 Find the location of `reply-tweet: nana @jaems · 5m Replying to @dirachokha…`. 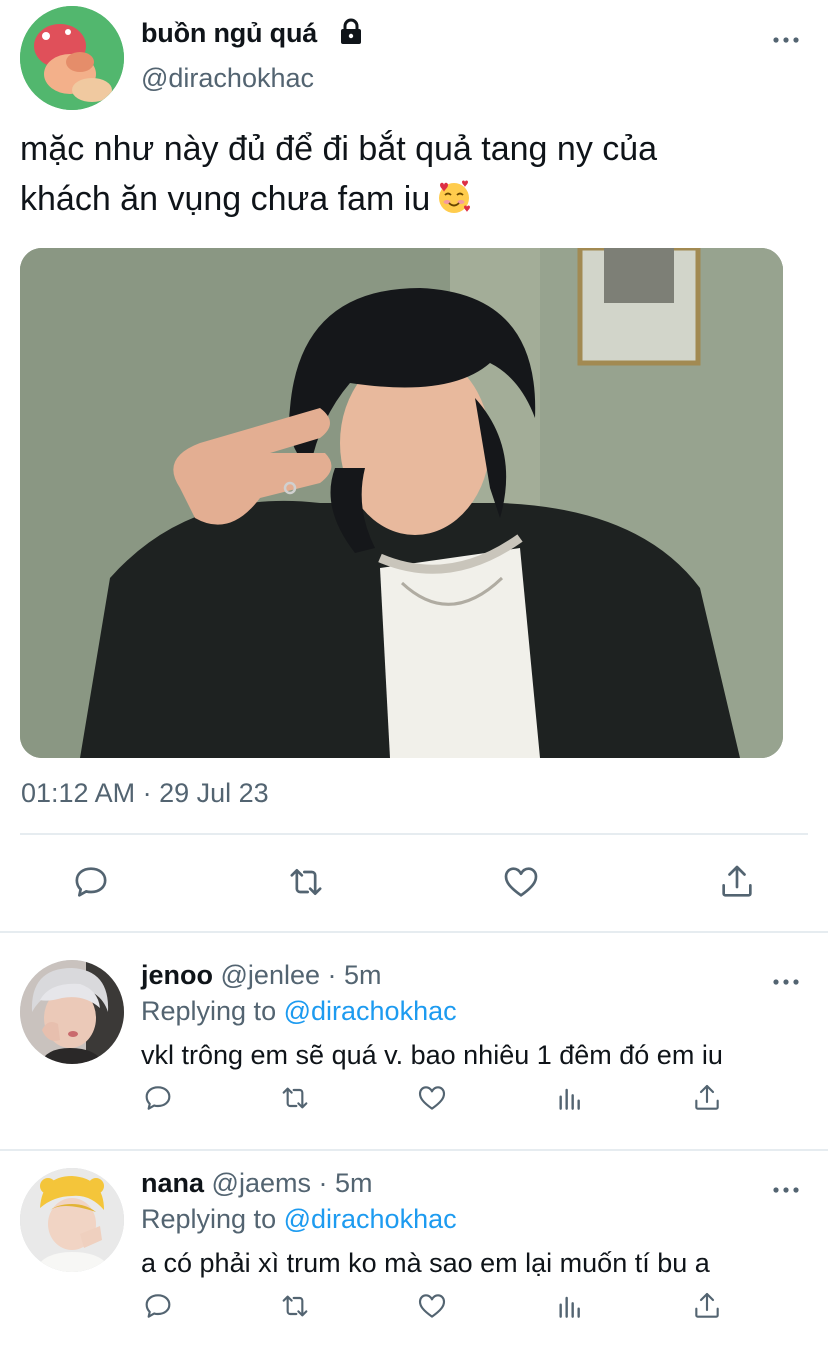

reply-tweet: nana @jaems · 5m Replying to @dirachokha… is located at coordinates (414, 1261).